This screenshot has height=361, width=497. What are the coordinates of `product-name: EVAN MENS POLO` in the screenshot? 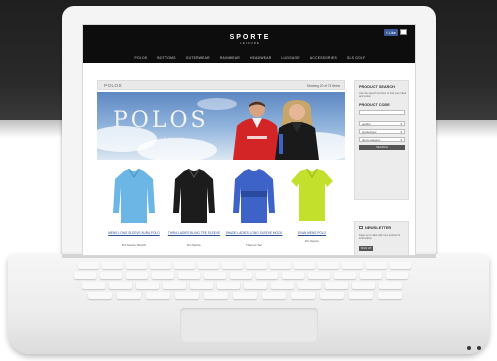 It's located at (312, 233).